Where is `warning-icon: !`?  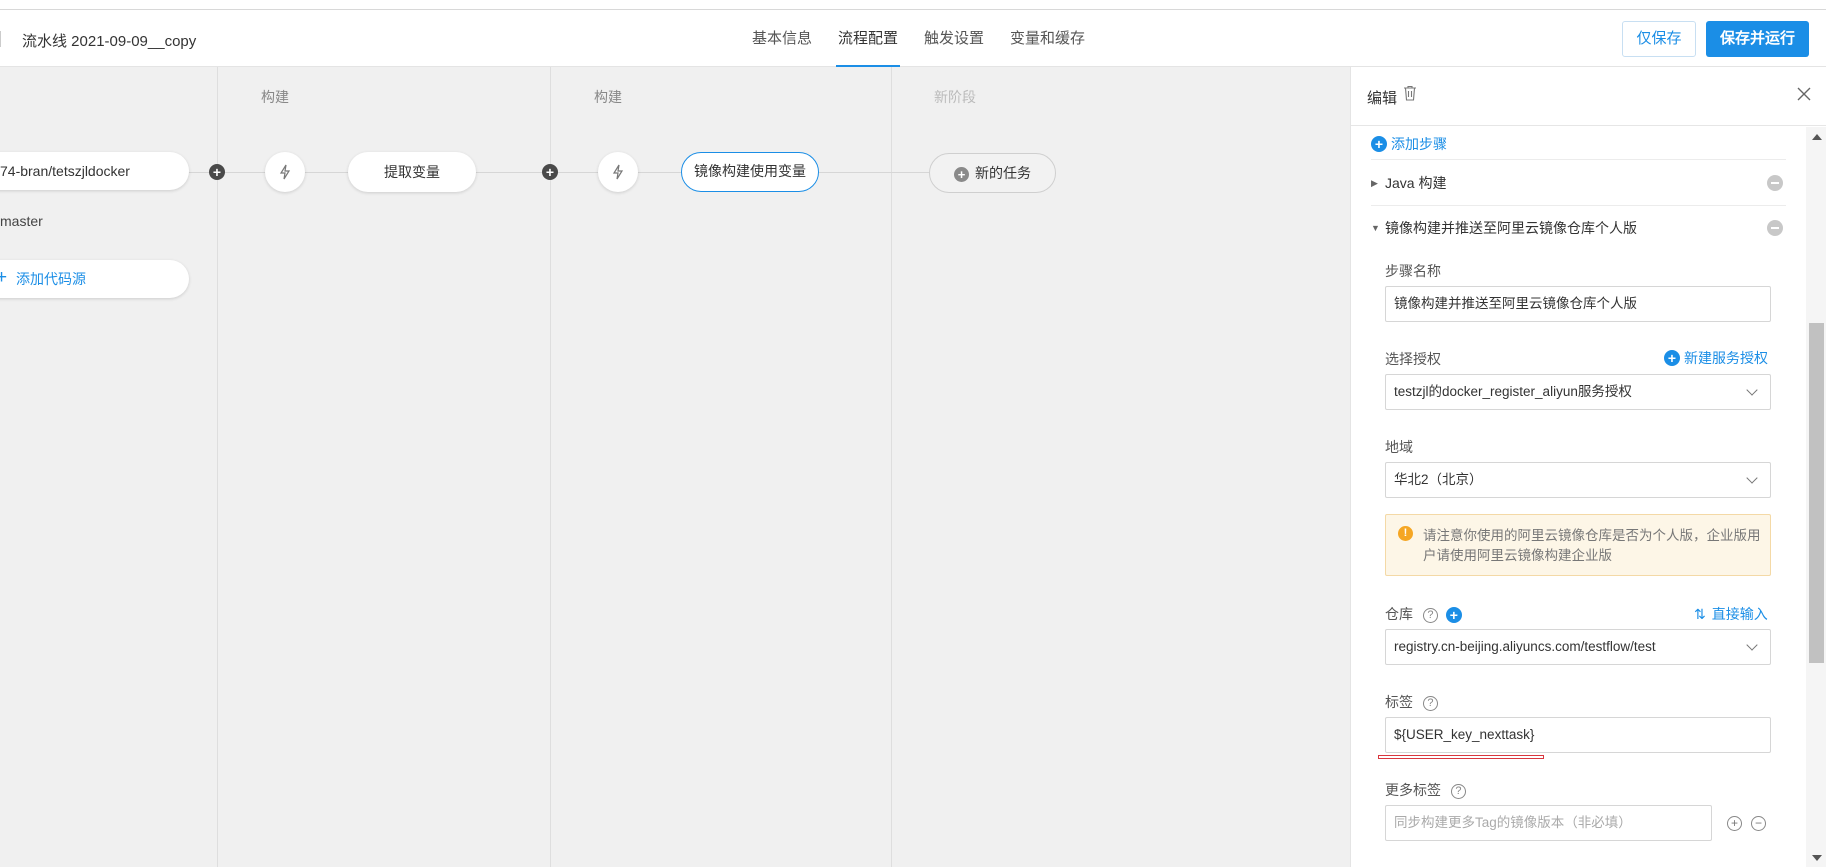
warning-icon: ! is located at coordinates (1405, 533).